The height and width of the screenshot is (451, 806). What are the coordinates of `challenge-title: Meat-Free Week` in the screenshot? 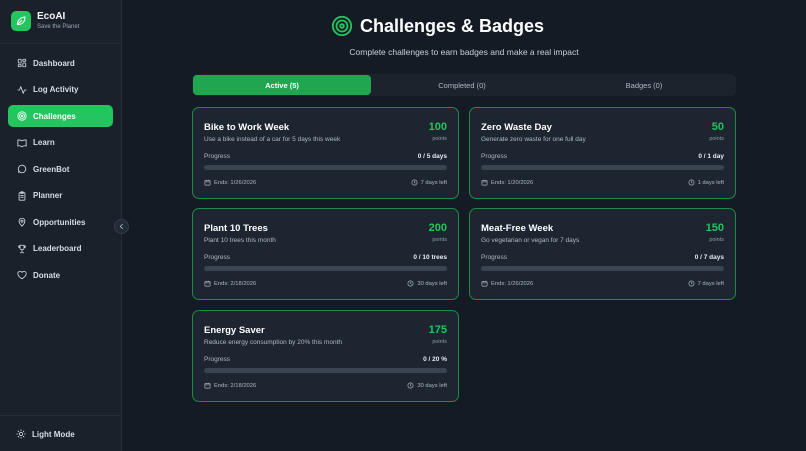 It's located at (517, 228).